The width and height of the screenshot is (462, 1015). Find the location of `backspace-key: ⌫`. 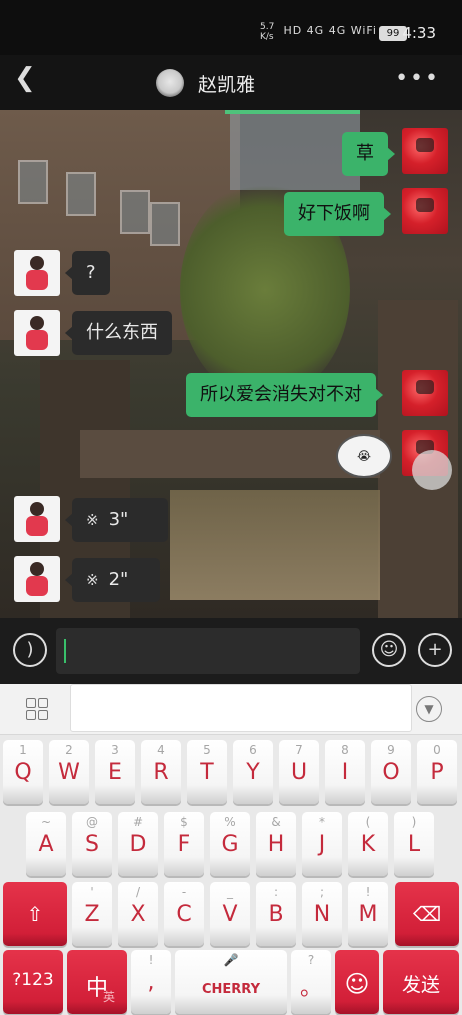

backspace-key: ⌫ is located at coordinates (427, 914).